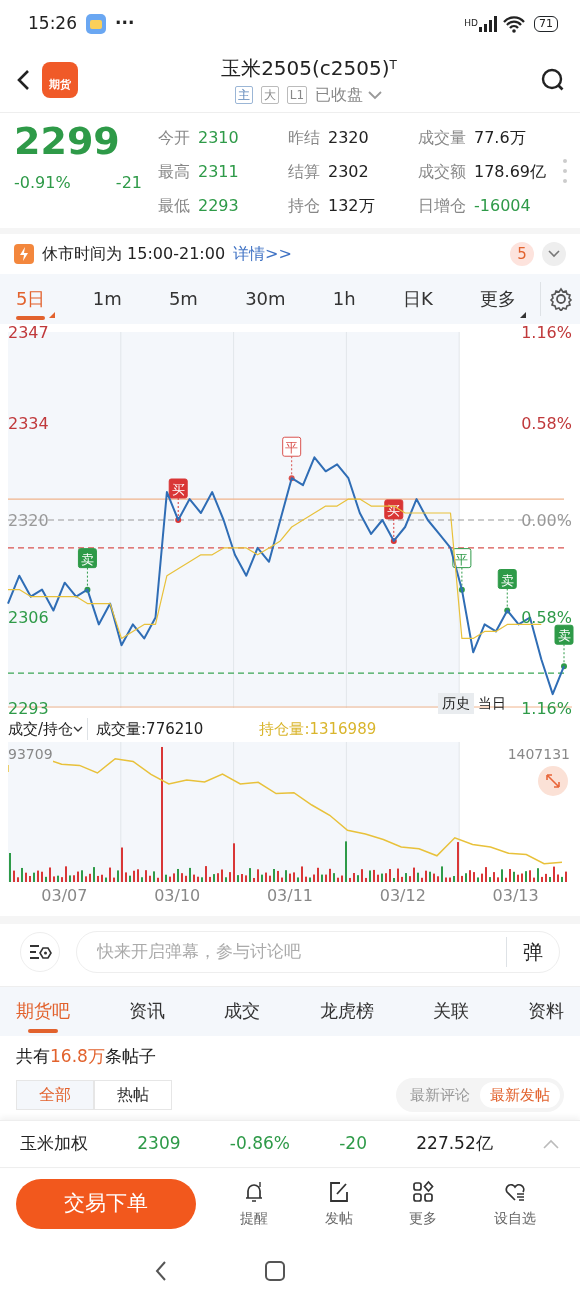 The width and height of the screenshot is (580, 1289). What do you see at coordinates (471, 24) in the screenshot?
I see `network-label: HD` at bounding box center [471, 24].